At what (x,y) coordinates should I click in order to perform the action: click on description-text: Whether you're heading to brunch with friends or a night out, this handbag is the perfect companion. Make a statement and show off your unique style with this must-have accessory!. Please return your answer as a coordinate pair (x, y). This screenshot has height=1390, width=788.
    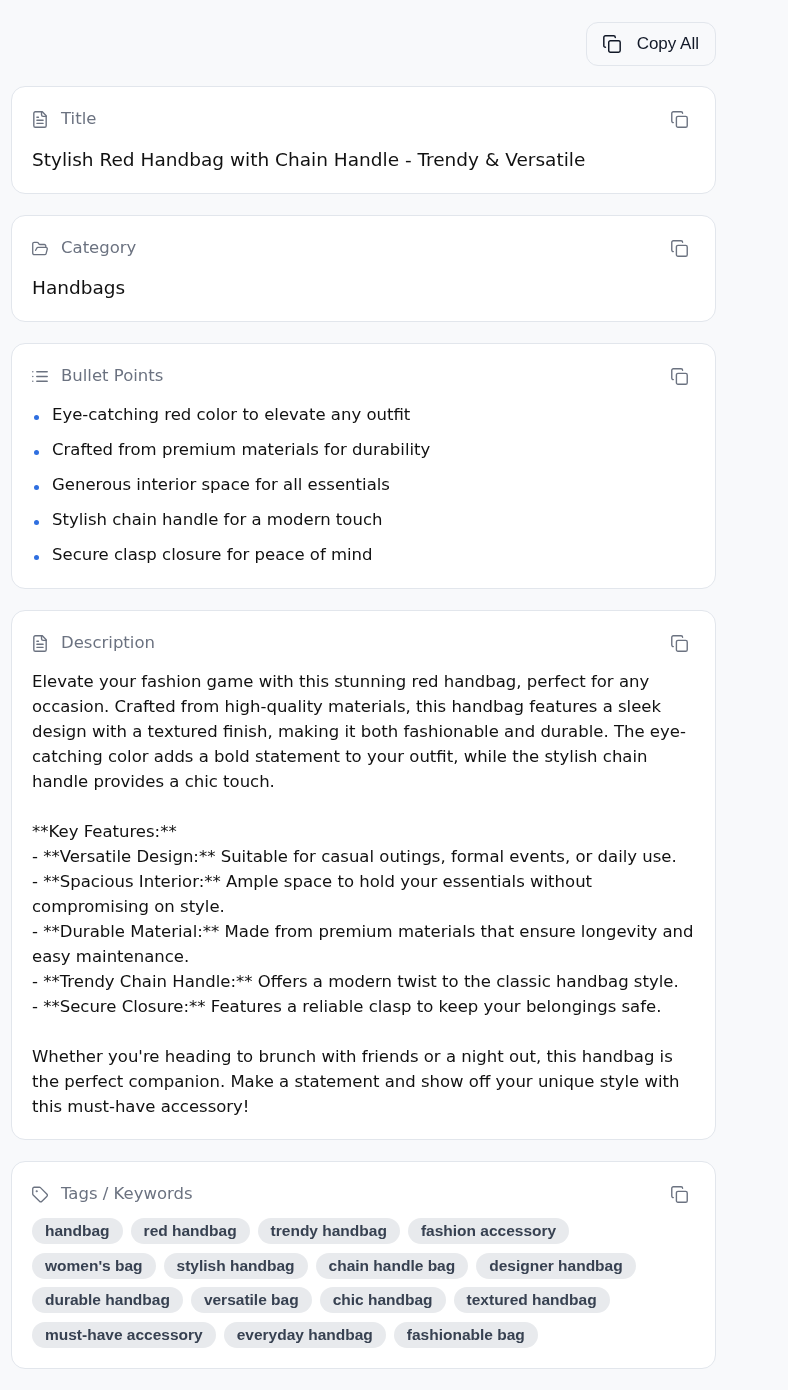
    Looking at the image, I should click on (356, 1082).